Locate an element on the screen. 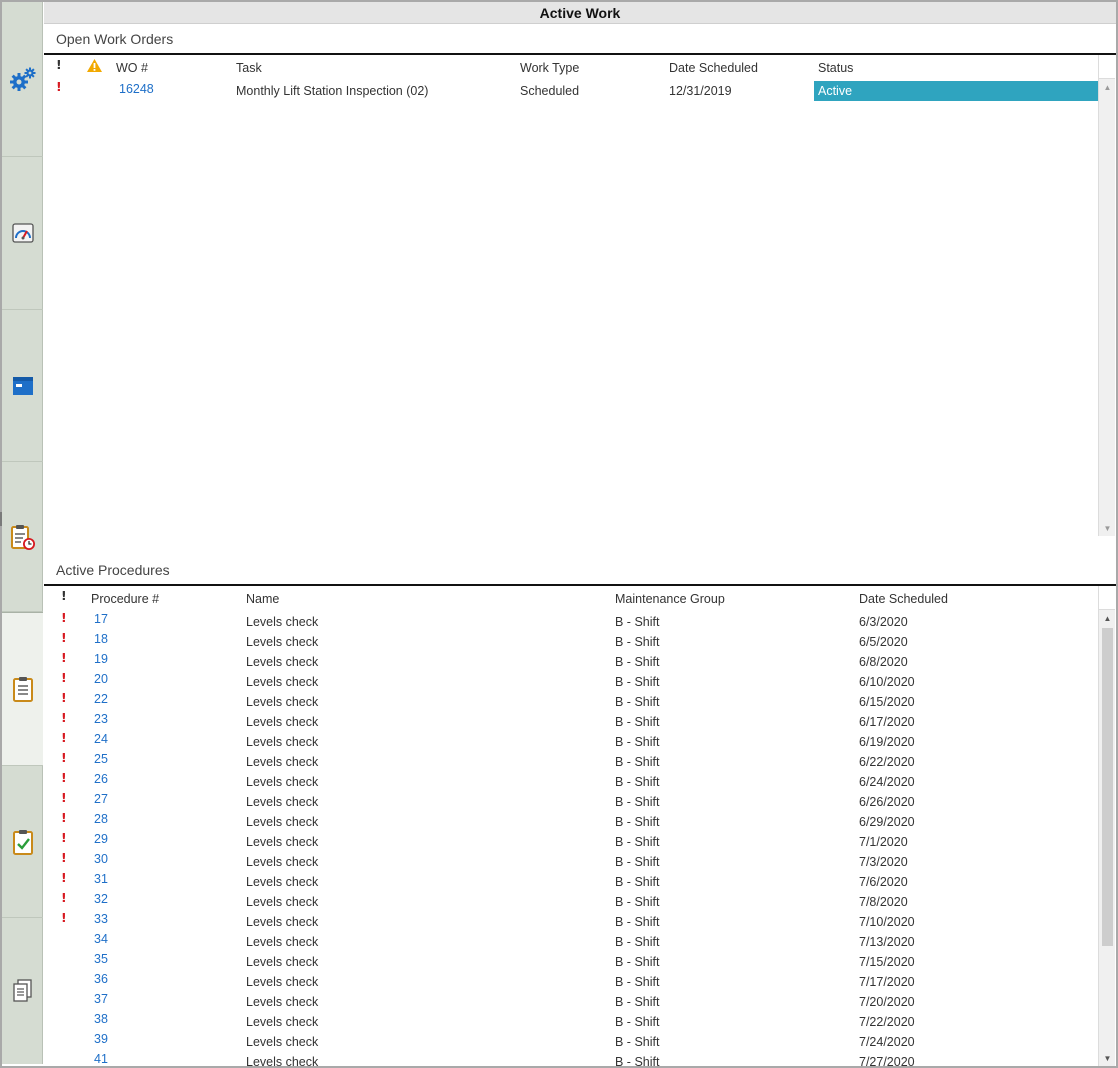 Image resolution: width=1118 pixels, height=1068 pixels. procedure-number-column-header: Procedure # is located at coordinates (125, 599).